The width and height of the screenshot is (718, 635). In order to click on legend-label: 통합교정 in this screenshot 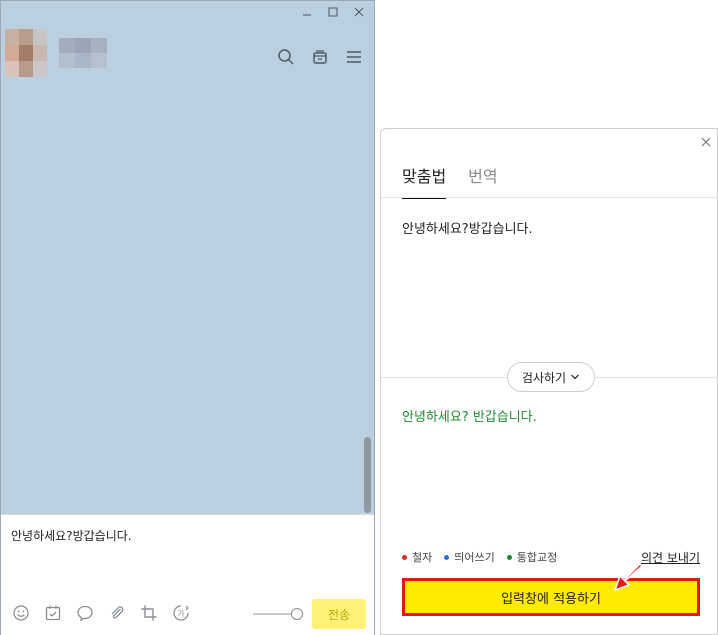, I will do `click(537, 557)`.